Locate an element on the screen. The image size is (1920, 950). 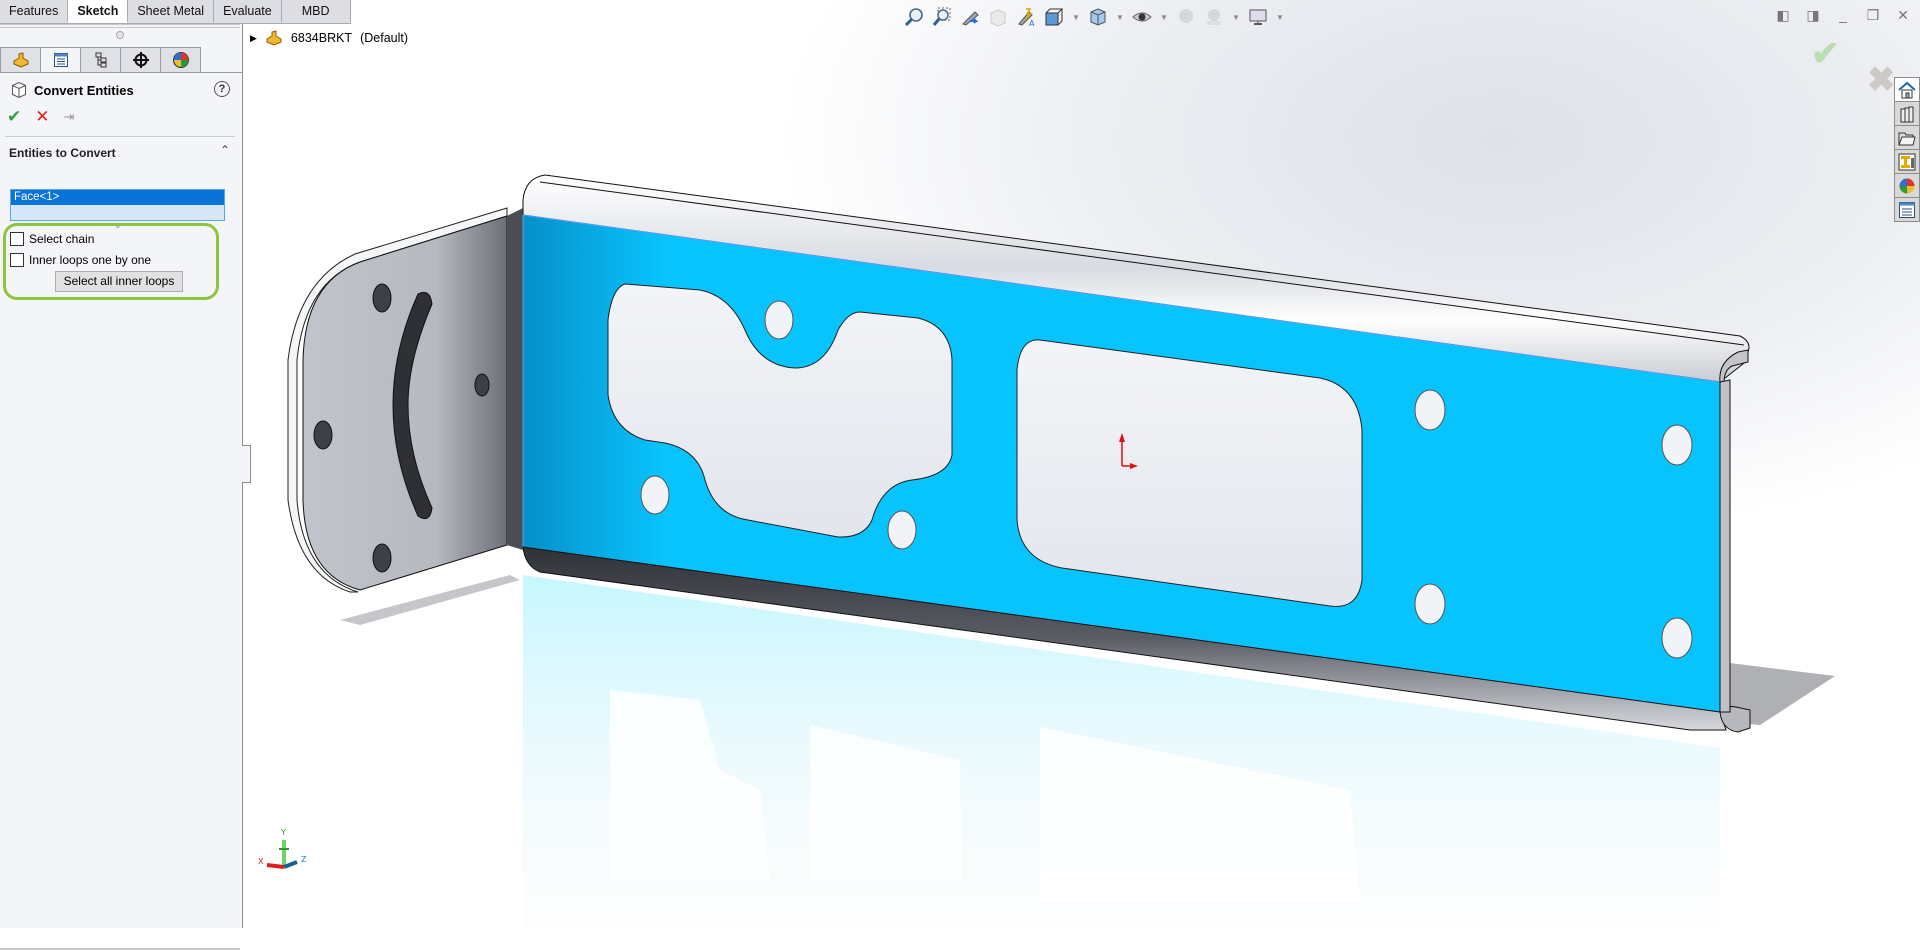
convert-entities-icon is located at coordinates (19, 90).